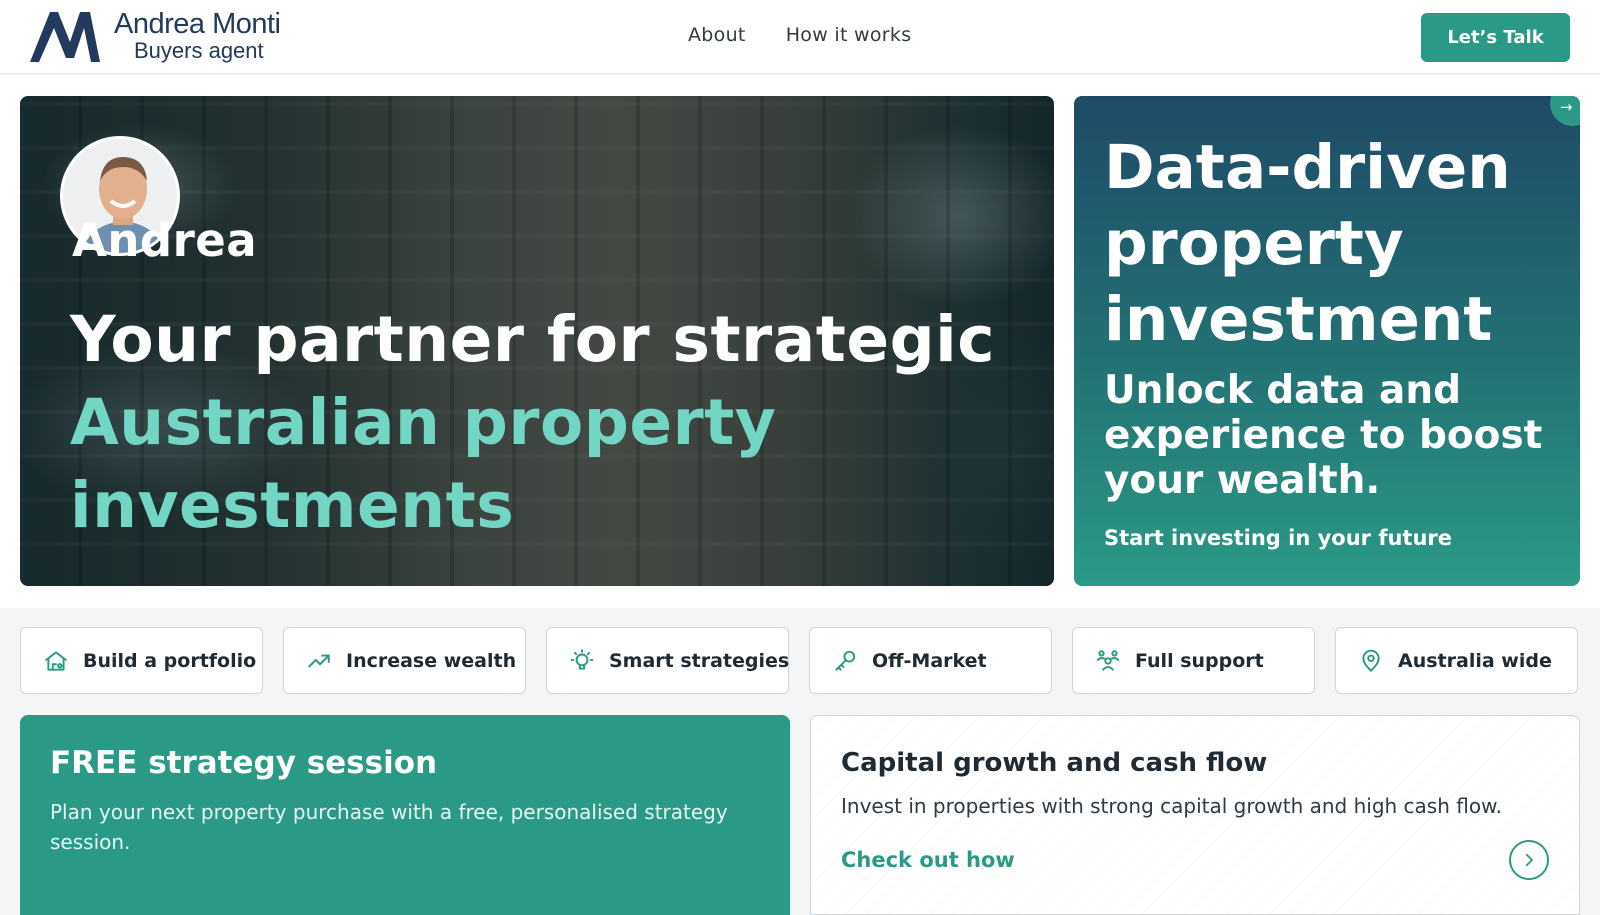 Image resolution: width=1600 pixels, height=915 pixels. I want to click on feature-australia-wide: Australia wide, so click(1456, 660).